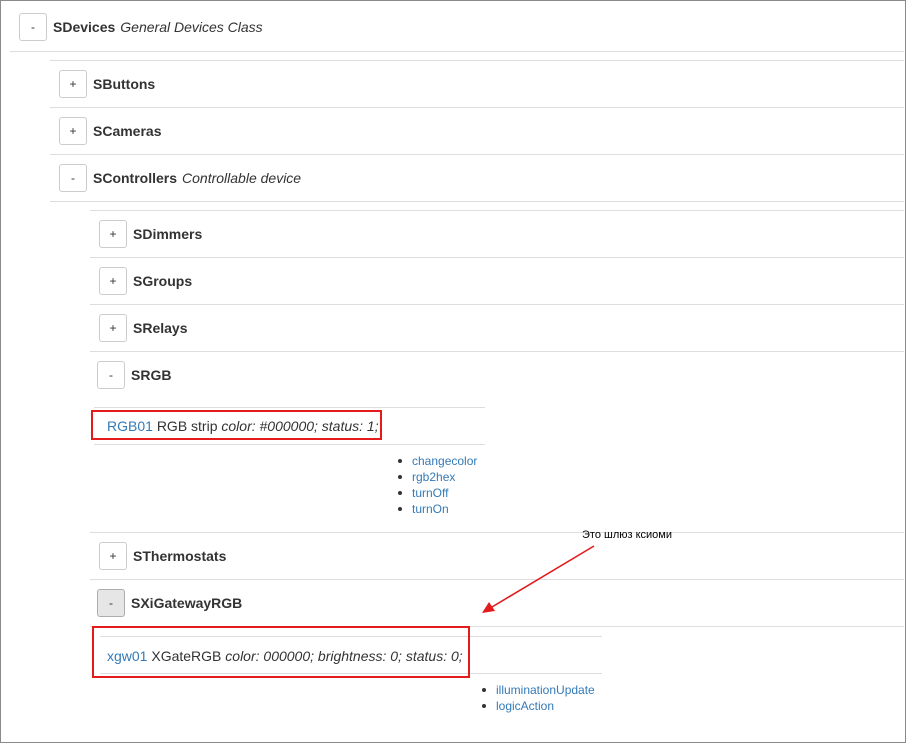 This screenshot has height=743, width=906. What do you see at coordinates (538, 579) in the screenshot?
I see `annotation-arrow-icon` at bounding box center [538, 579].